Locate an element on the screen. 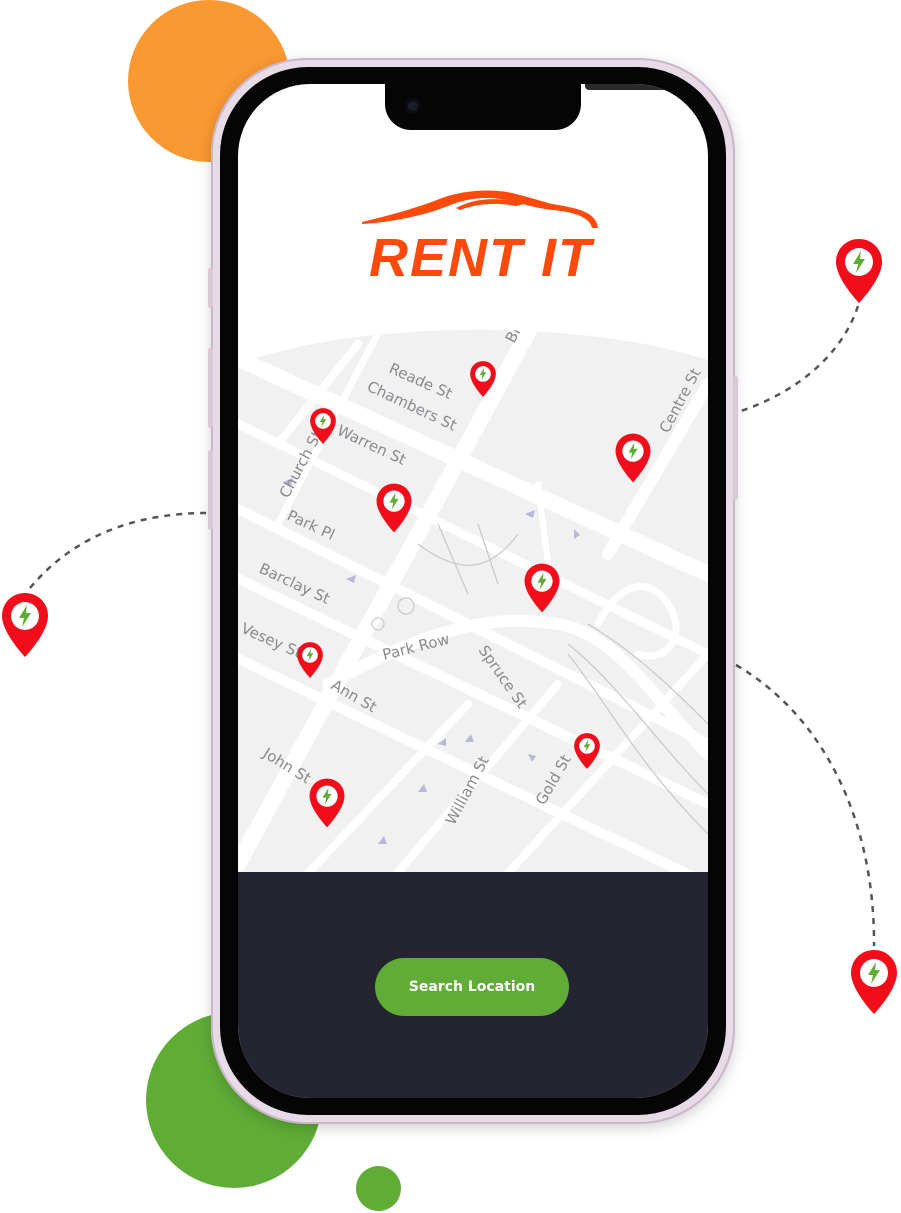  search-location-button: Search Location is located at coordinates (472, 987).